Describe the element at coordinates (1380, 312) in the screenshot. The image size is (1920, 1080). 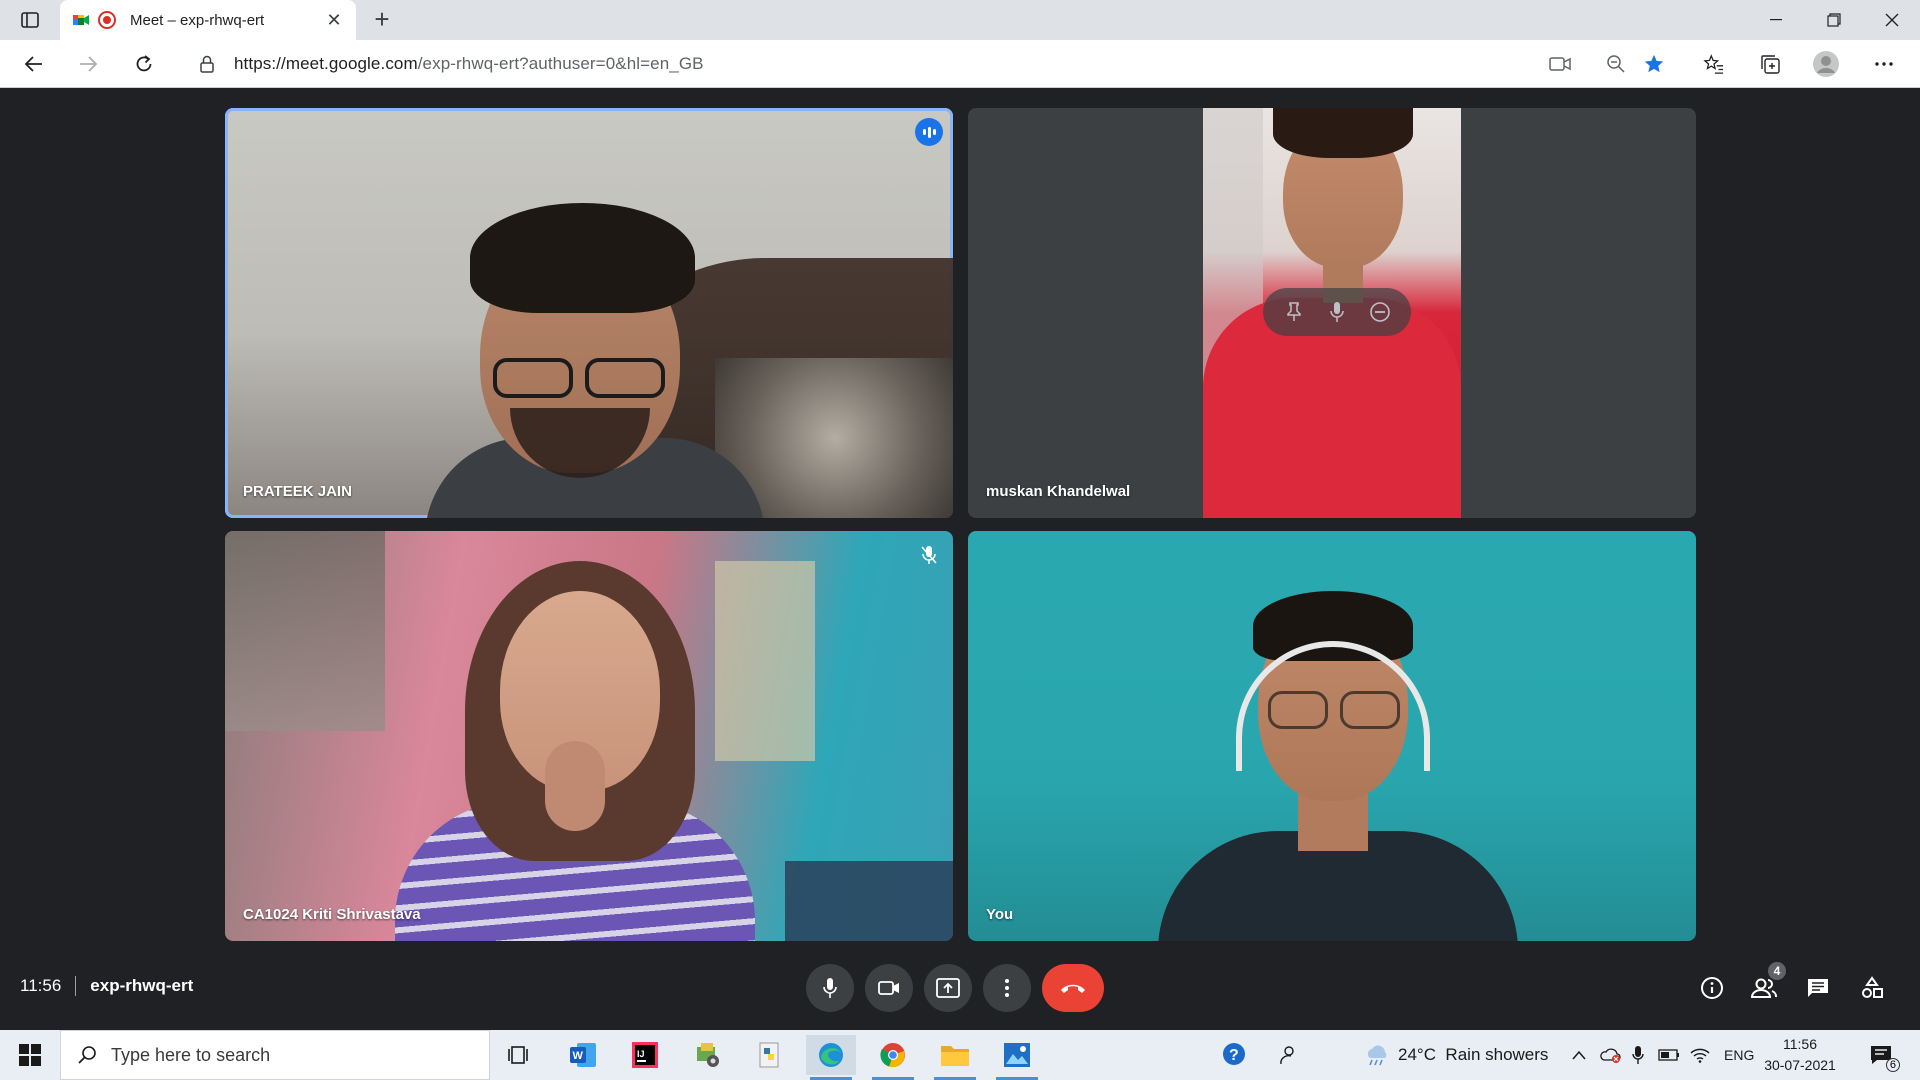
I see `remove-participant-icon` at that location.